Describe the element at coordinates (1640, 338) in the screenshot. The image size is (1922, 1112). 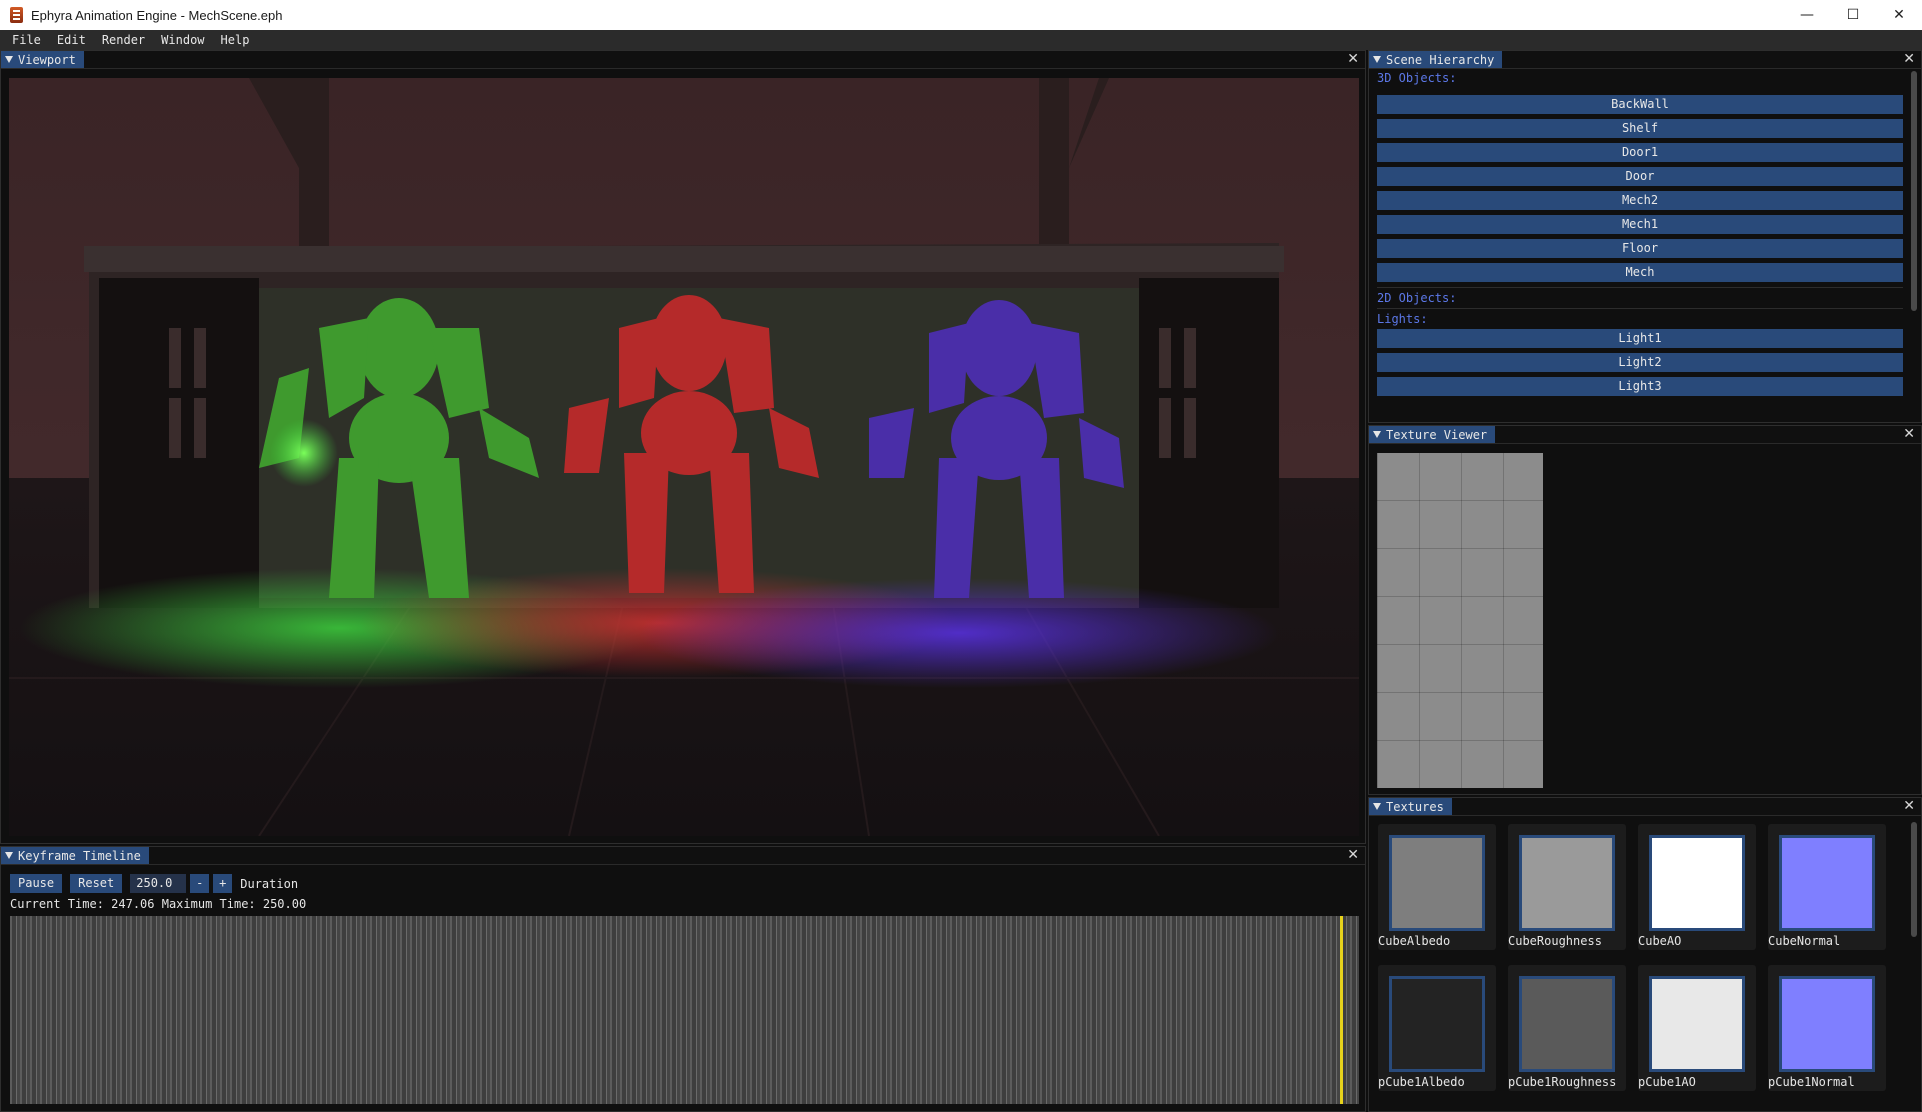
I see `hierarchy-item-light1: Light1` at that location.